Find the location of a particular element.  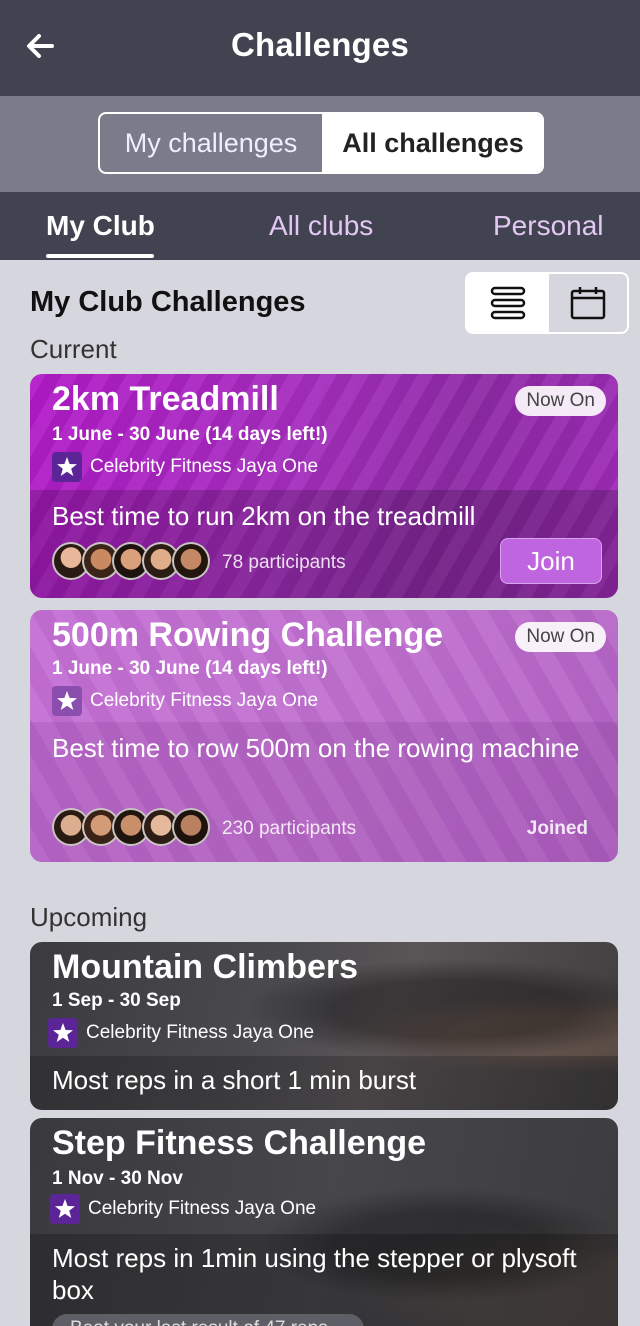

section-title: My Club Challenges is located at coordinates (168, 302).